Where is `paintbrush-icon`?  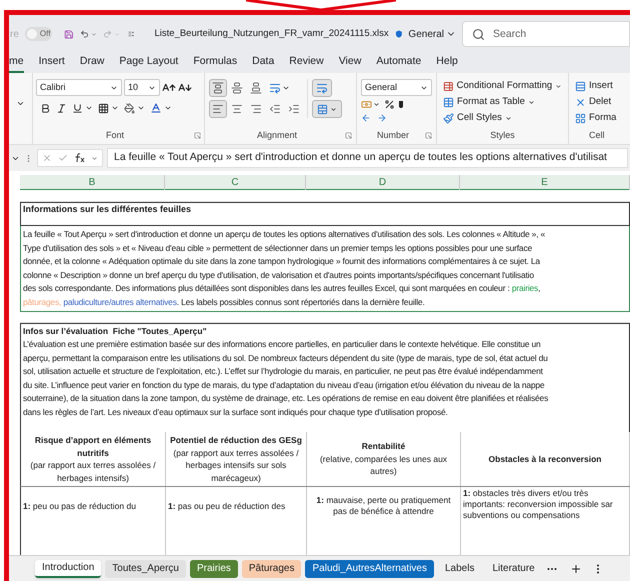
paintbrush-icon is located at coordinates (448, 118).